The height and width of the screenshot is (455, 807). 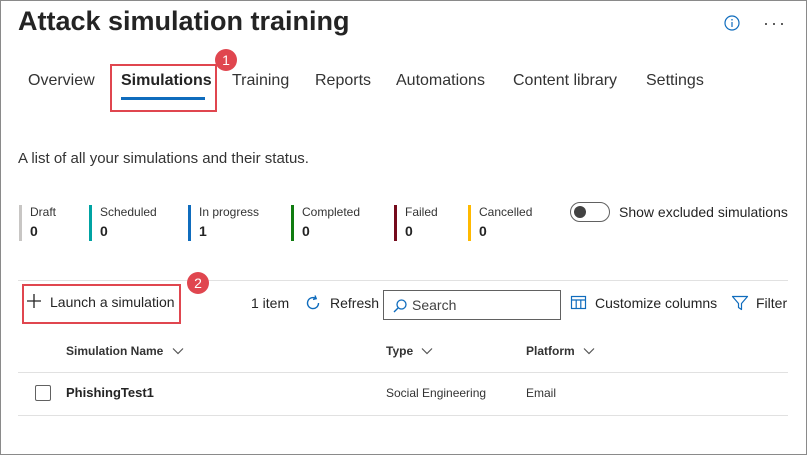 I want to click on more-options-icon: ···, so click(x=775, y=23).